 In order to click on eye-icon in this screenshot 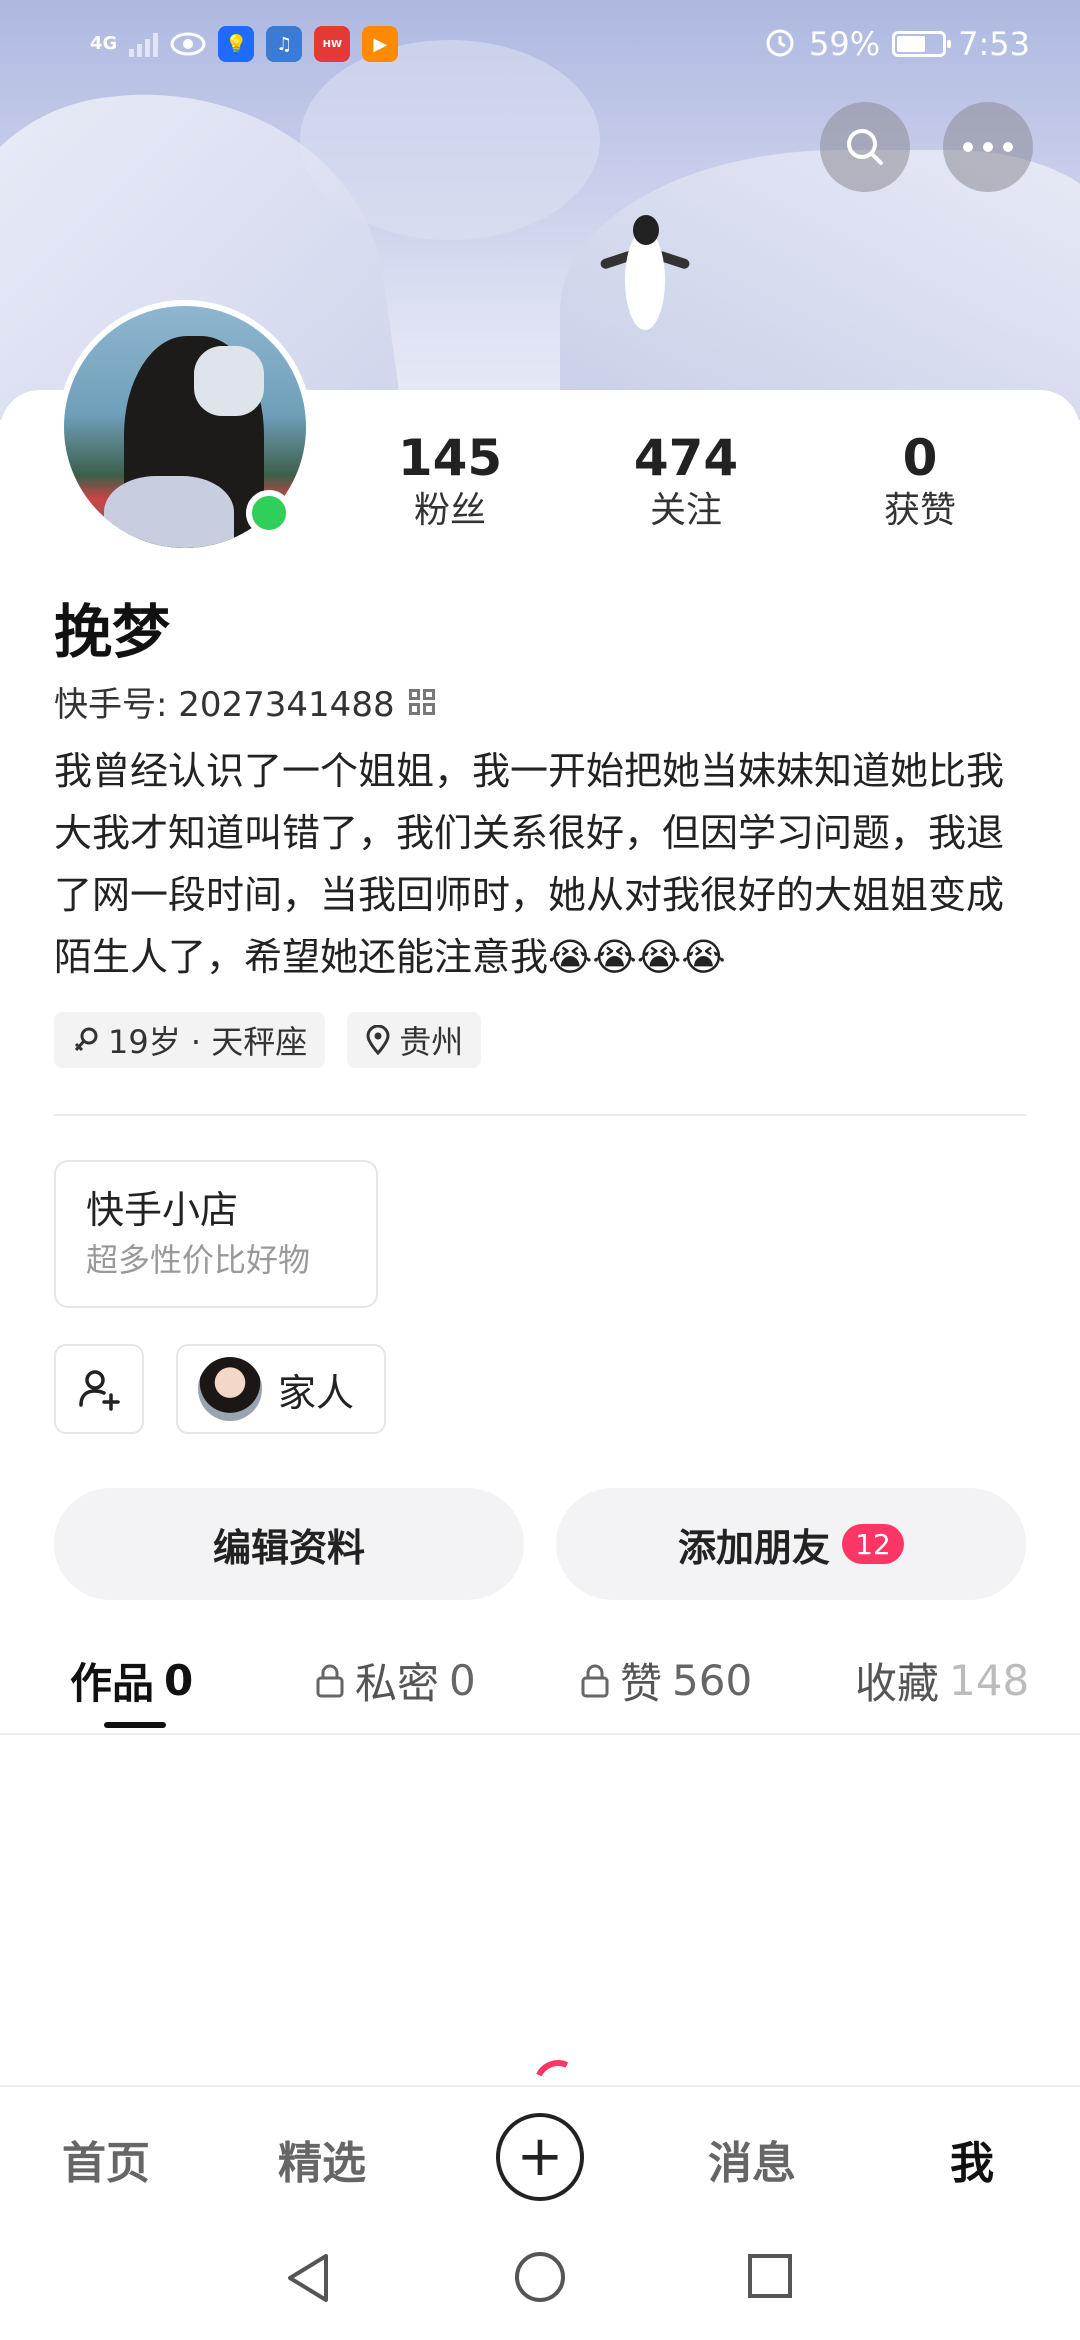, I will do `click(188, 44)`.